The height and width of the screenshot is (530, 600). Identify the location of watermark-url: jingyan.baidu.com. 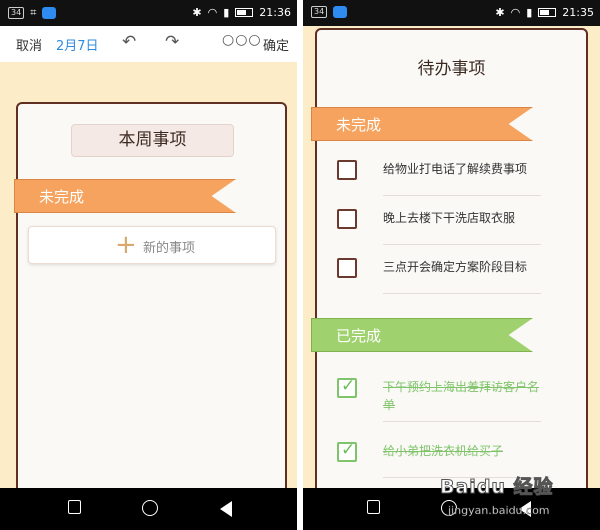
(499, 510).